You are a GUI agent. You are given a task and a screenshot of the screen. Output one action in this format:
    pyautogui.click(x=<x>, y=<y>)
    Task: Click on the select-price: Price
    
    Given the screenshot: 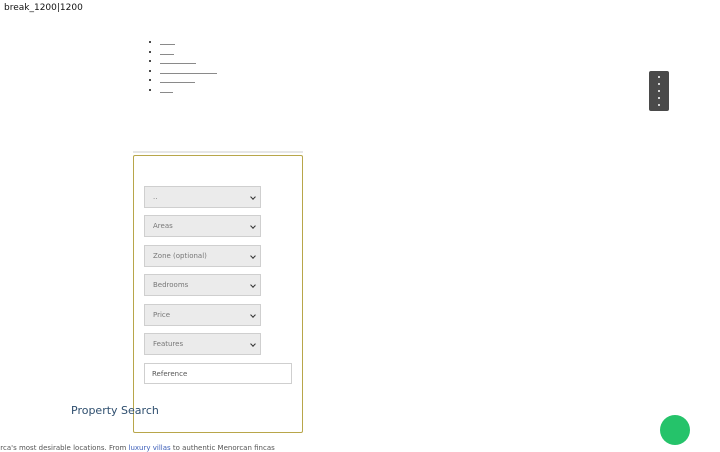 What is the action you would take?
    pyautogui.click(x=202, y=315)
    